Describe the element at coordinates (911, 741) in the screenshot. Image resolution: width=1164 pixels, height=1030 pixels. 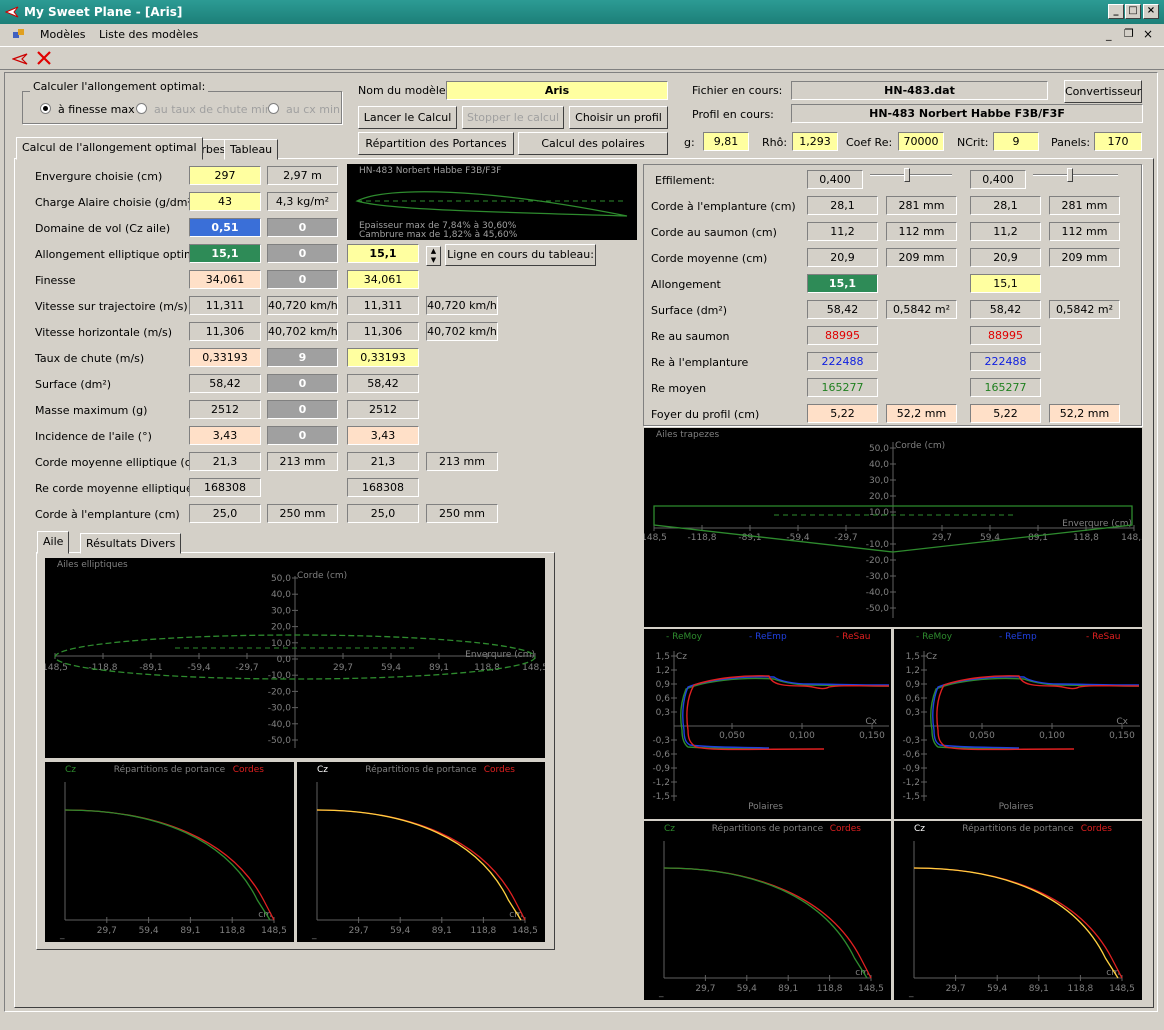
I see `y-tick-label: -0,3` at that location.